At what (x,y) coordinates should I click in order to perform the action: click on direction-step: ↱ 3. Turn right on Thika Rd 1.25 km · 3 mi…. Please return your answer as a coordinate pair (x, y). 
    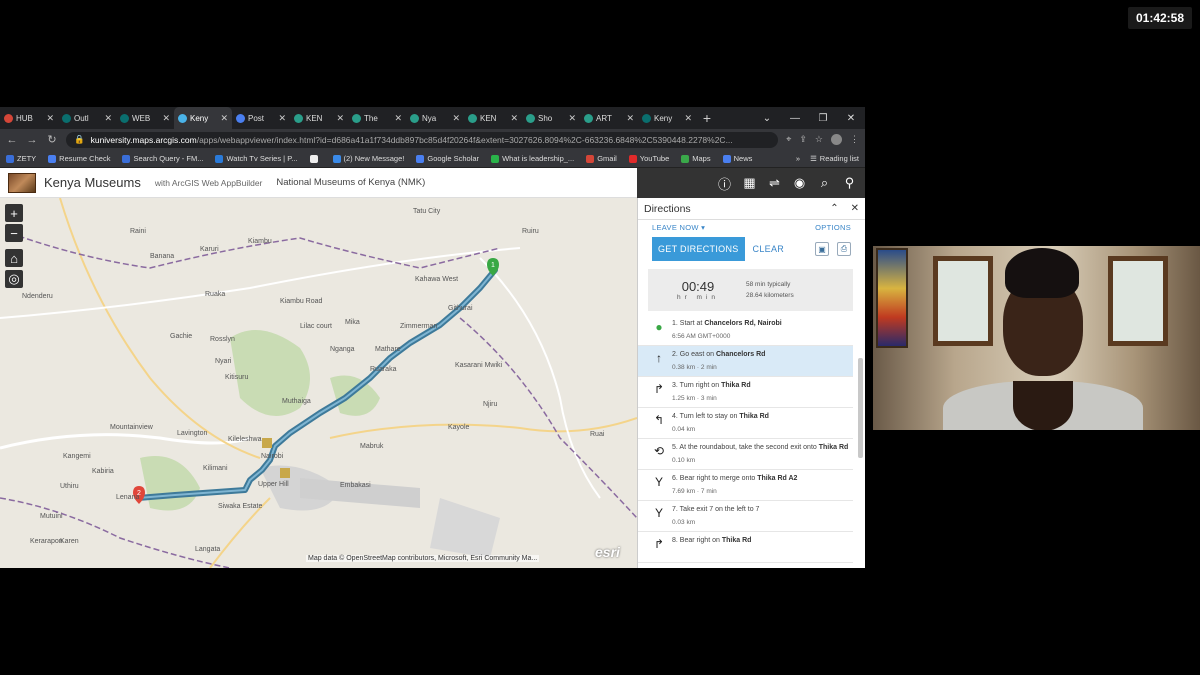
    Looking at the image, I should click on (745, 392).